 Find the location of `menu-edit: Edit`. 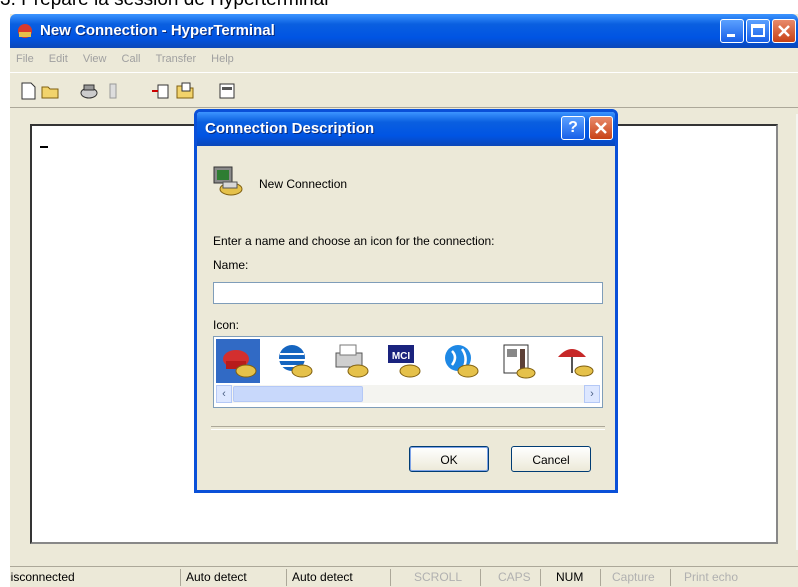

menu-edit: Edit is located at coordinates (58, 59).